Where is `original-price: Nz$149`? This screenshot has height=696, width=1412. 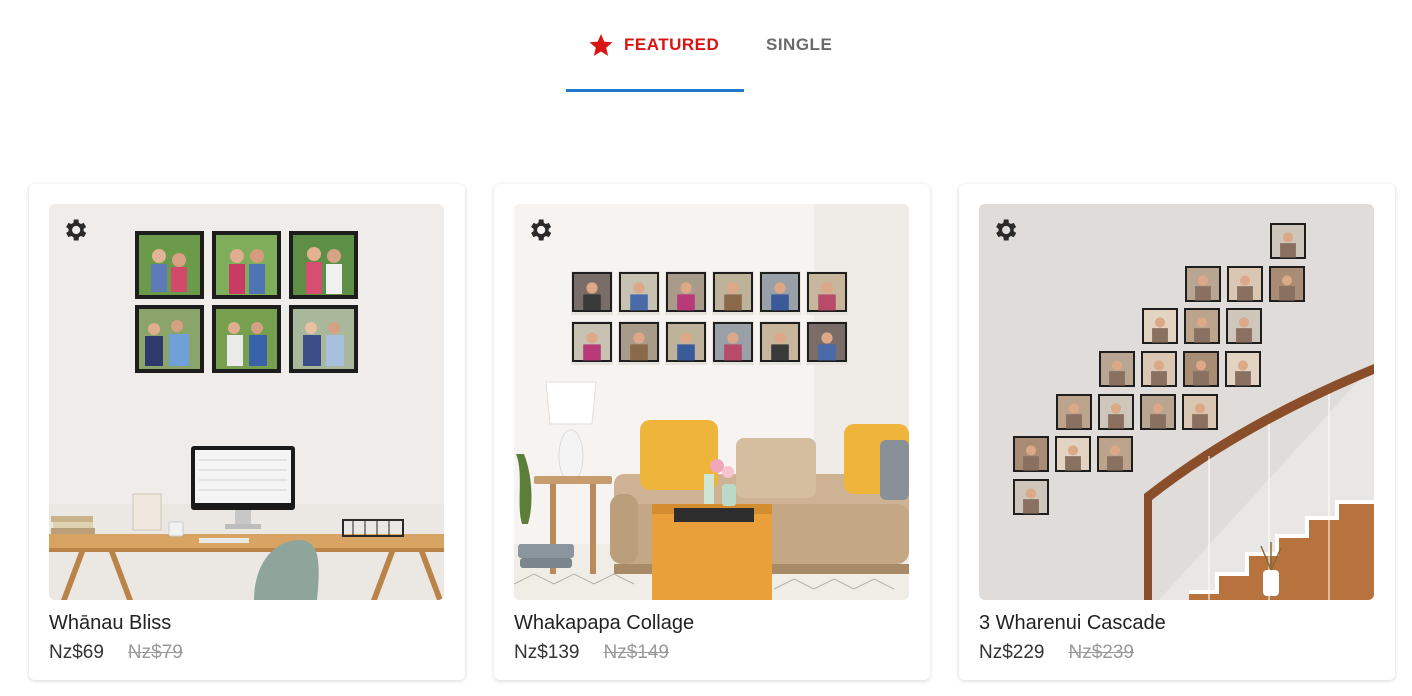 original-price: Nz$149 is located at coordinates (636, 652).